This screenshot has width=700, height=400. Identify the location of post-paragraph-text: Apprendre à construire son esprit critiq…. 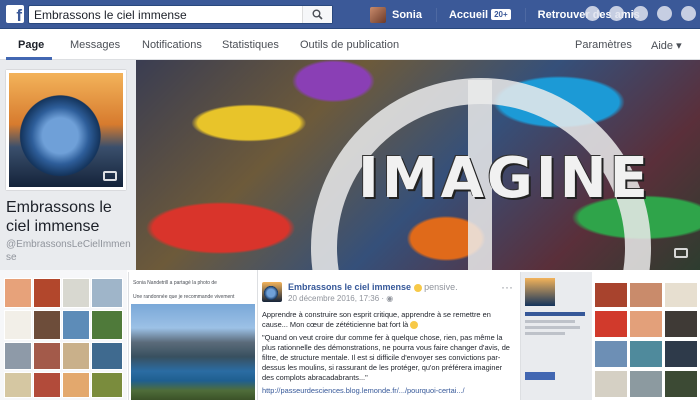
(376, 319).